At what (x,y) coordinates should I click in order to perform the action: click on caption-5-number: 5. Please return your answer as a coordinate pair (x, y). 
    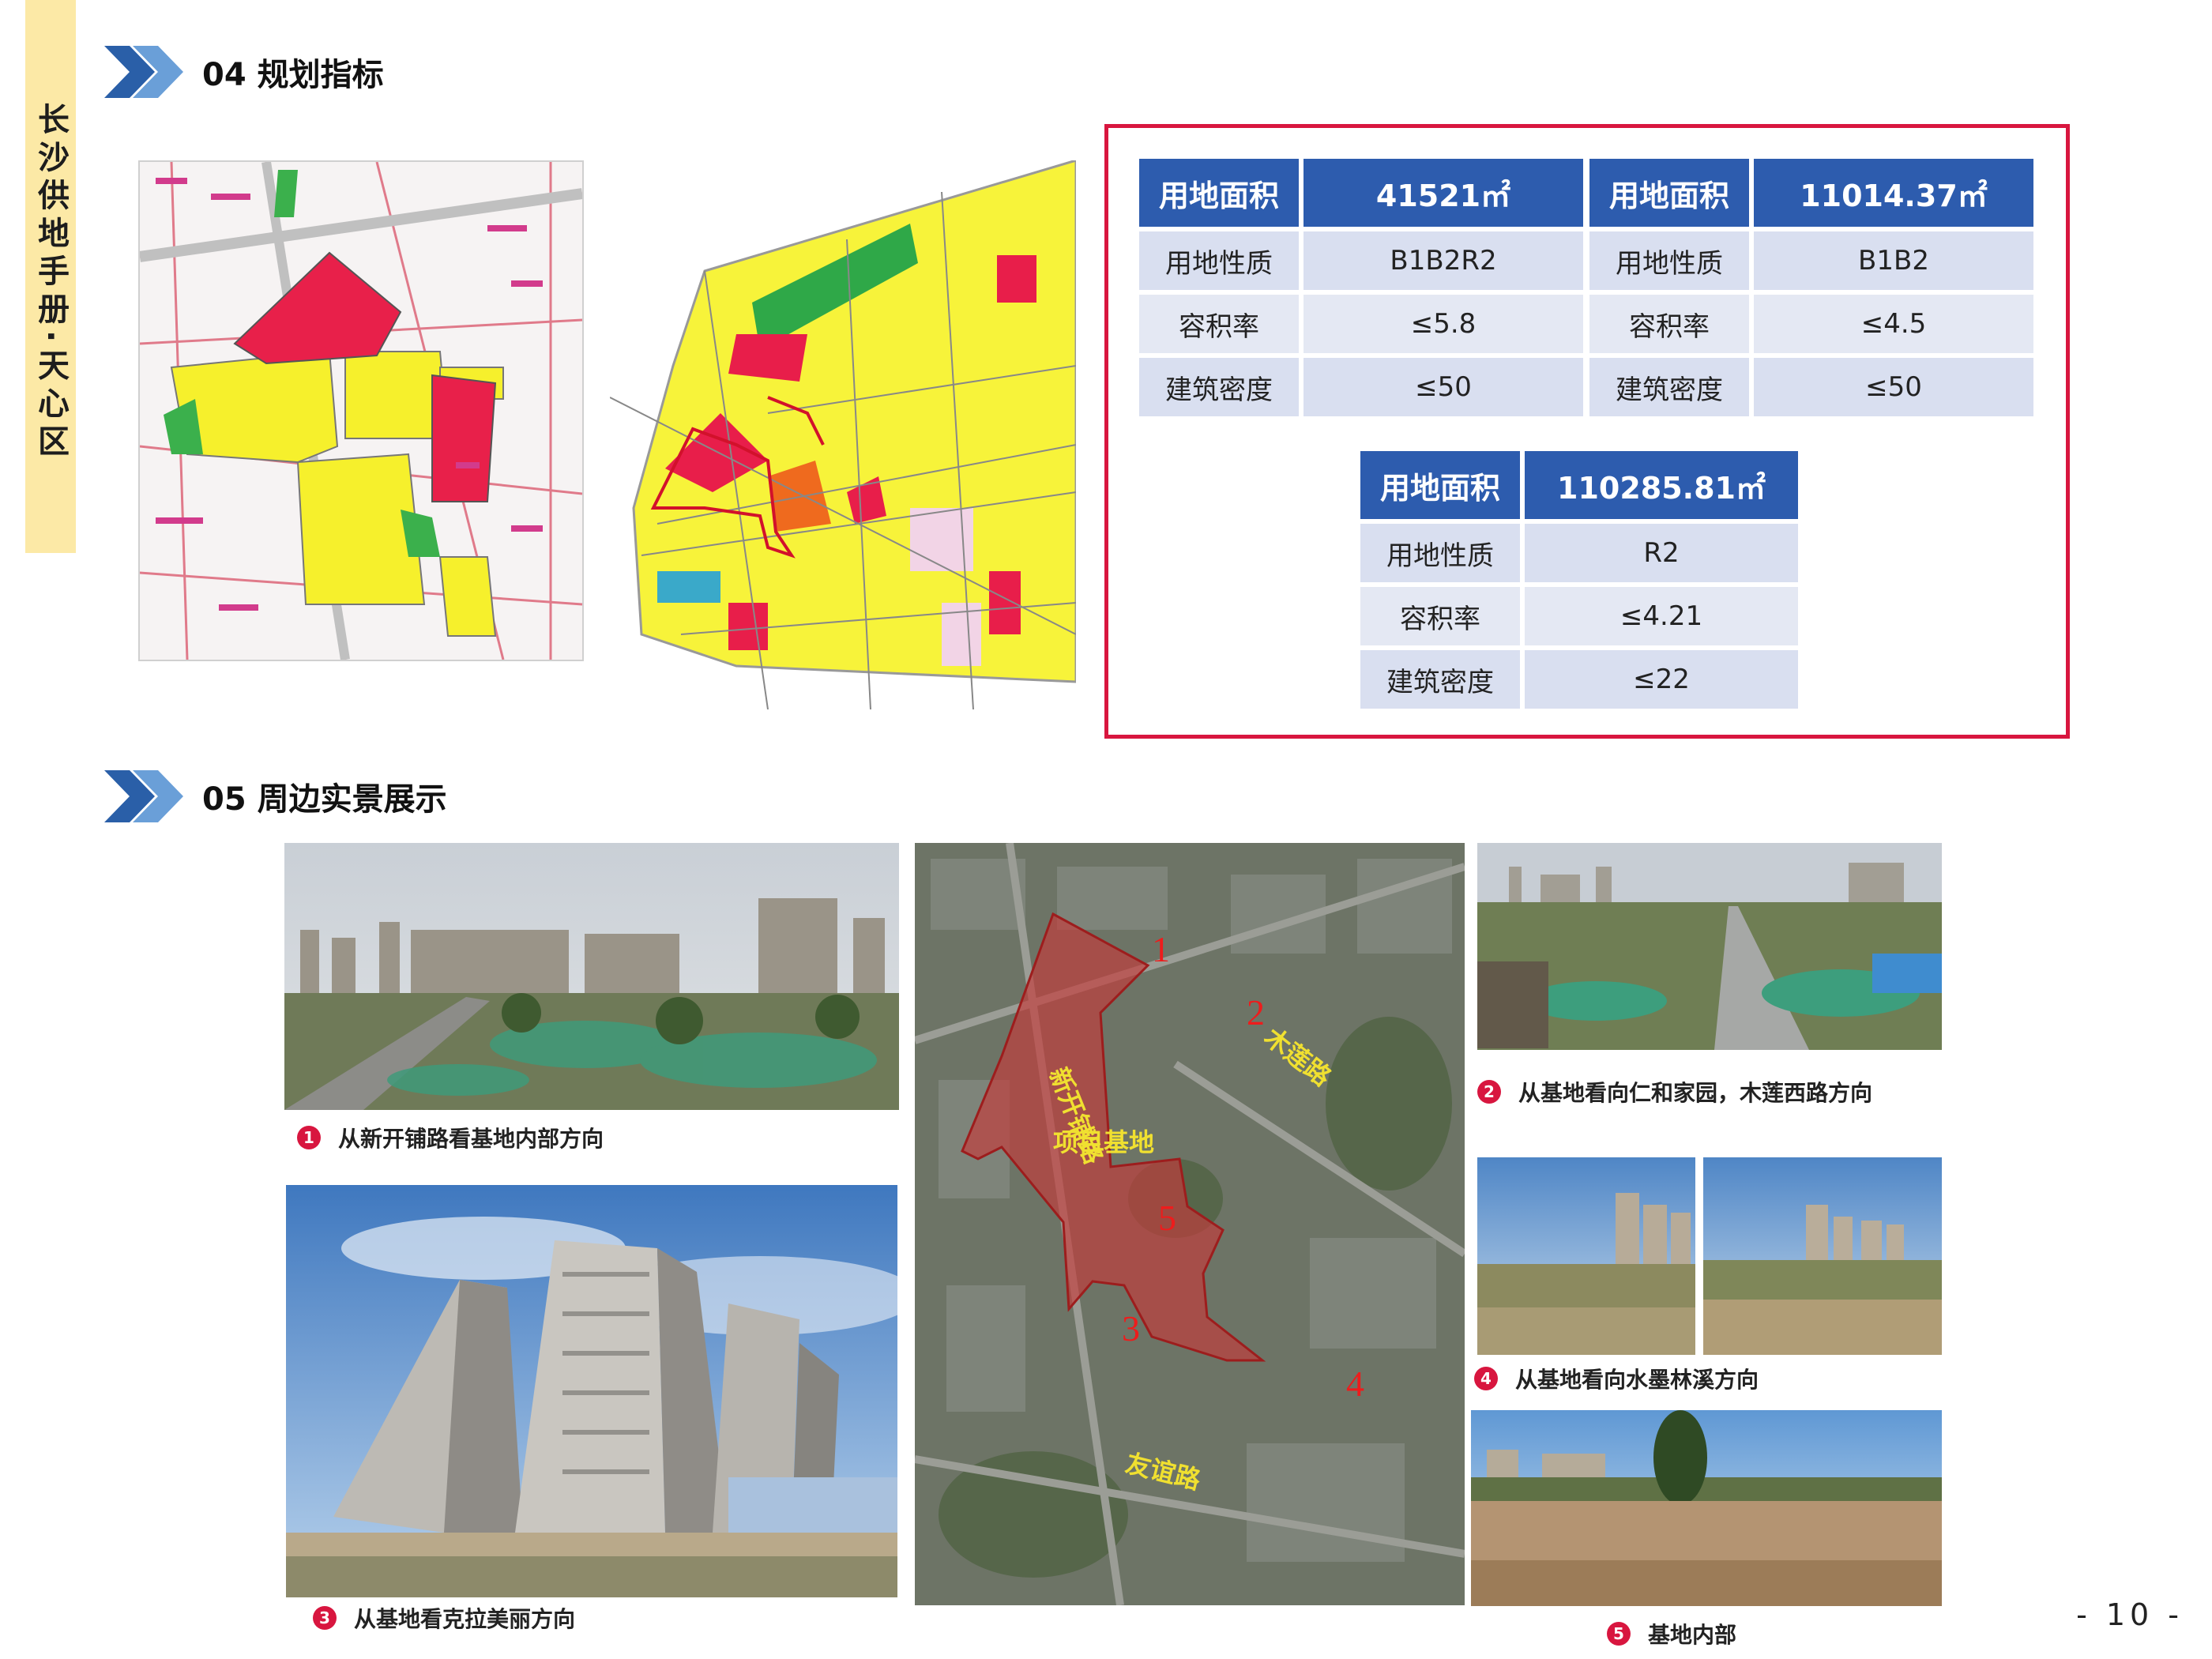
    Looking at the image, I should click on (1619, 1634).